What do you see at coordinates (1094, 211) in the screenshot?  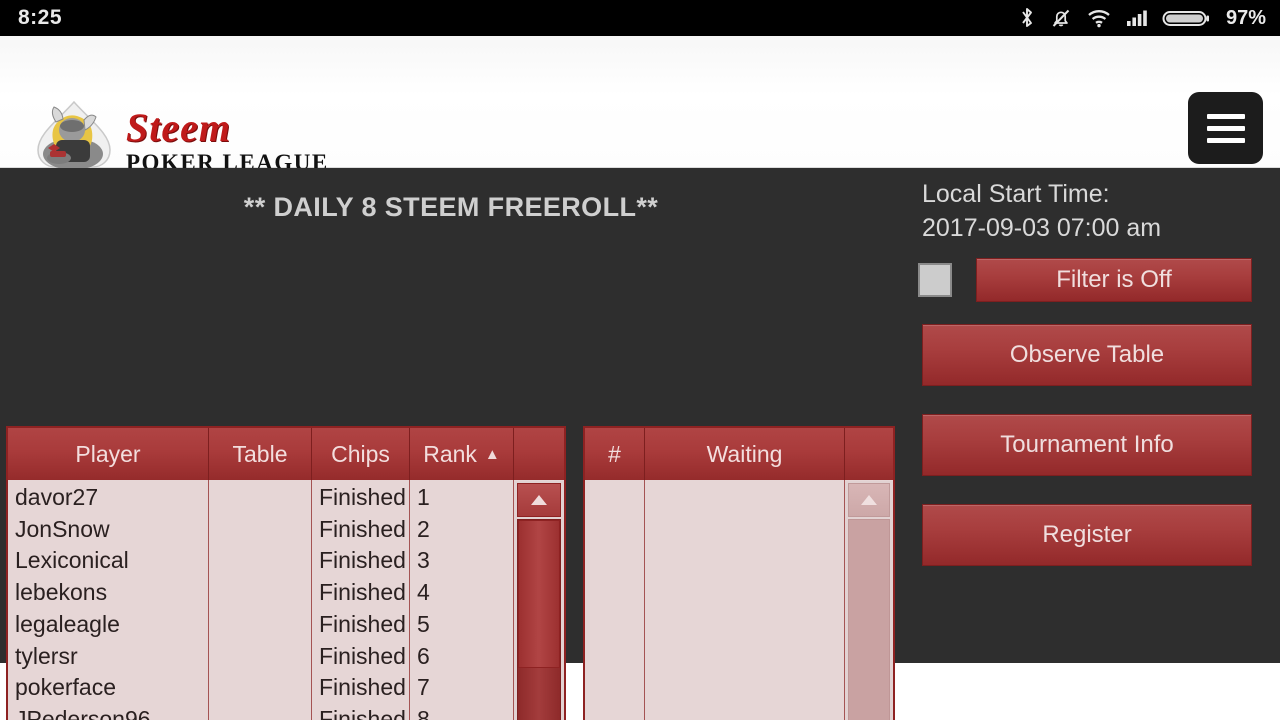 I see `local-start-time: Local Start Time: 2017-09-03 07:00 am` at bounding box center [1094, 211].